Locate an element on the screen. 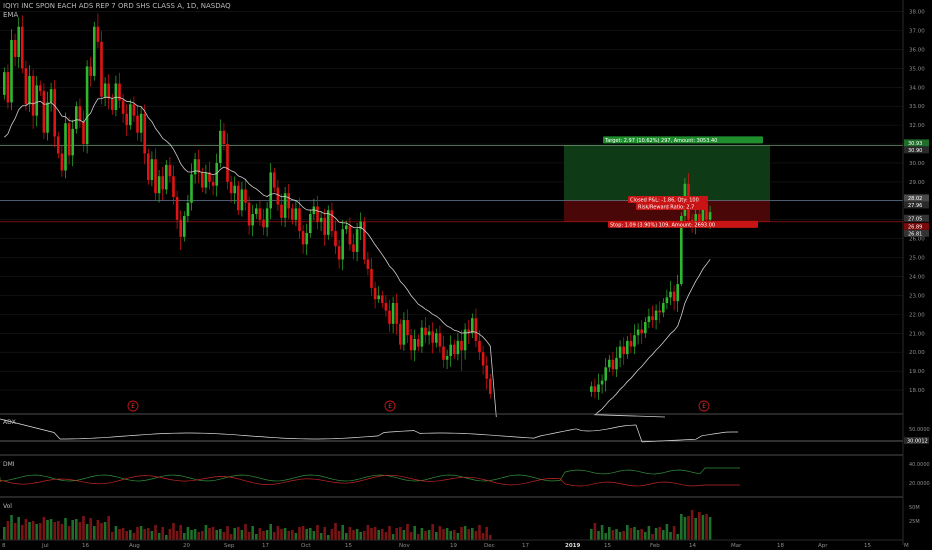 This screenshot has width=932, height=550. volume-tick-label: 50M is located at coordinates (914, 508).